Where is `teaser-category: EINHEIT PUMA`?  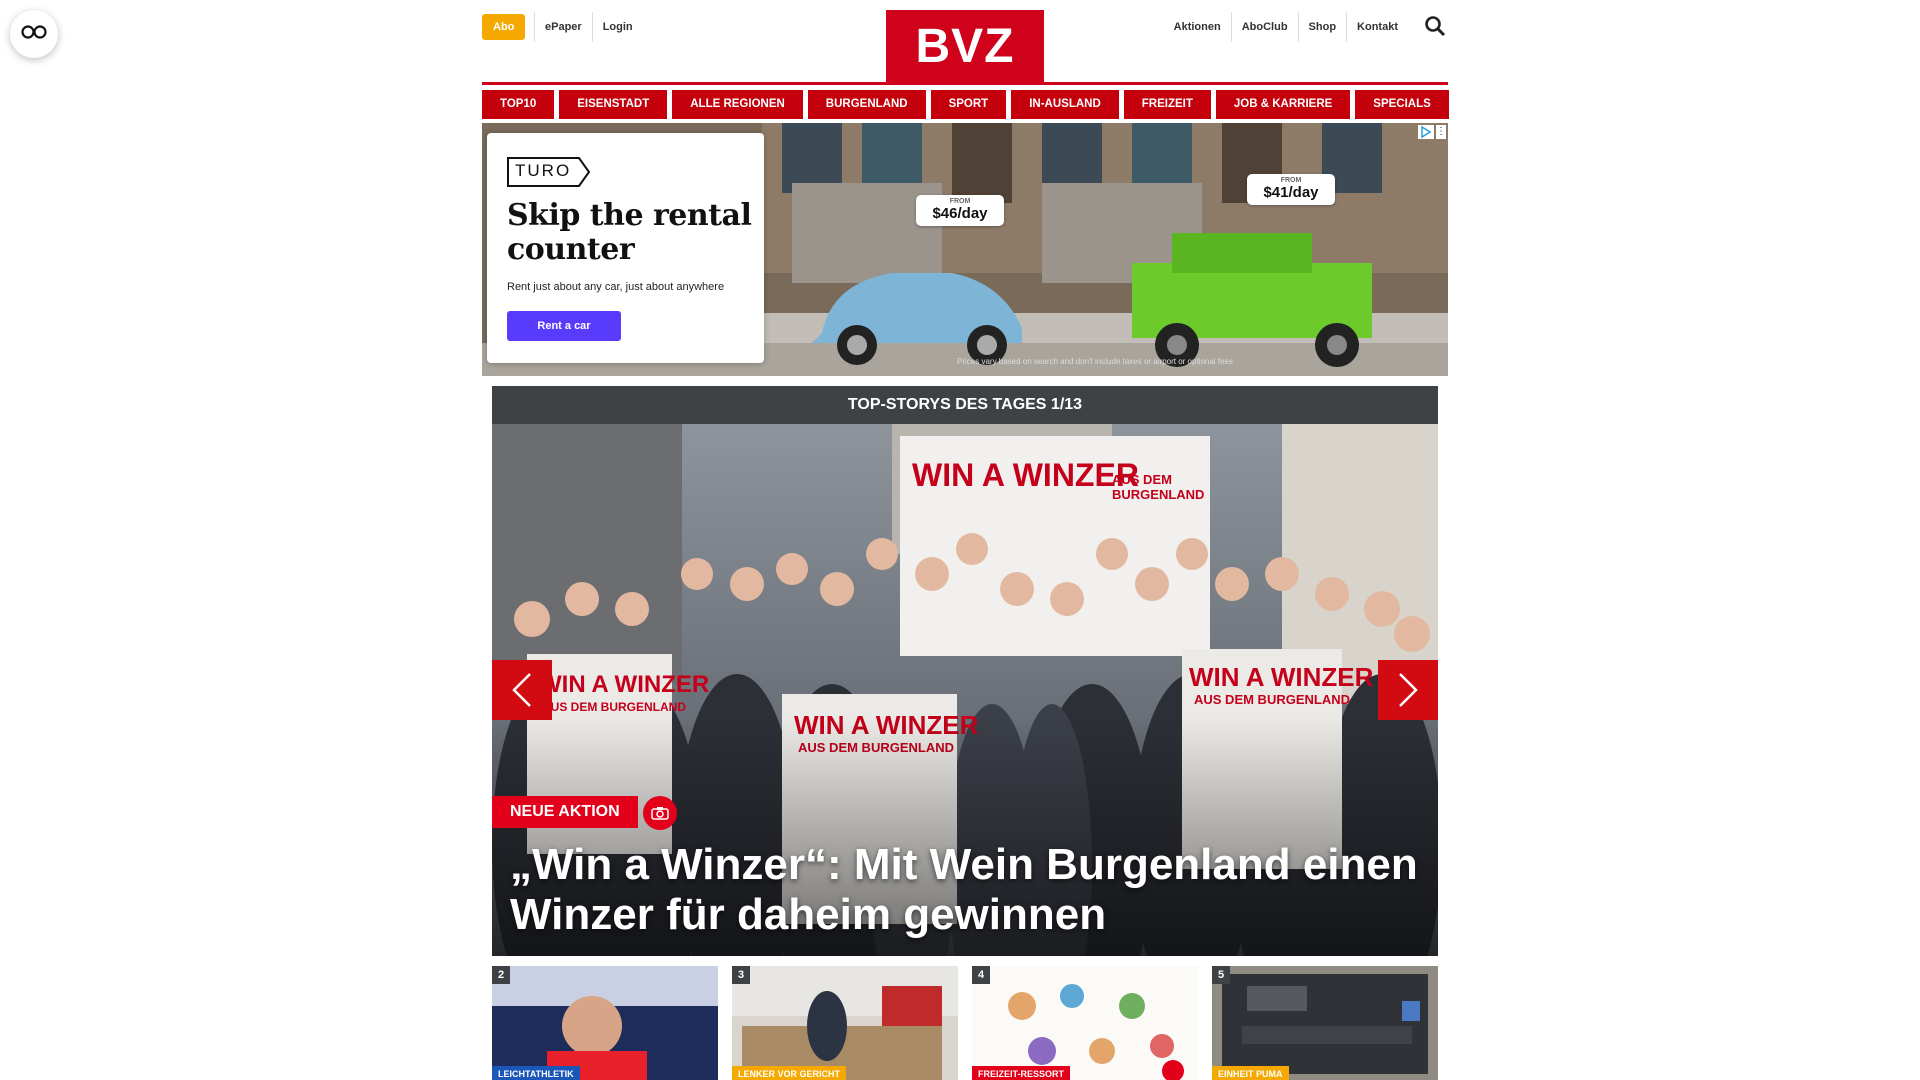
teaser-category: EINHEIT PUMA is located at coordinates (1250, 1073).